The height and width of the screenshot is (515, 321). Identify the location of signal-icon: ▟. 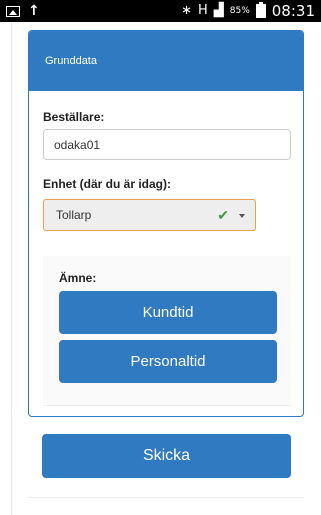
(218, 10).